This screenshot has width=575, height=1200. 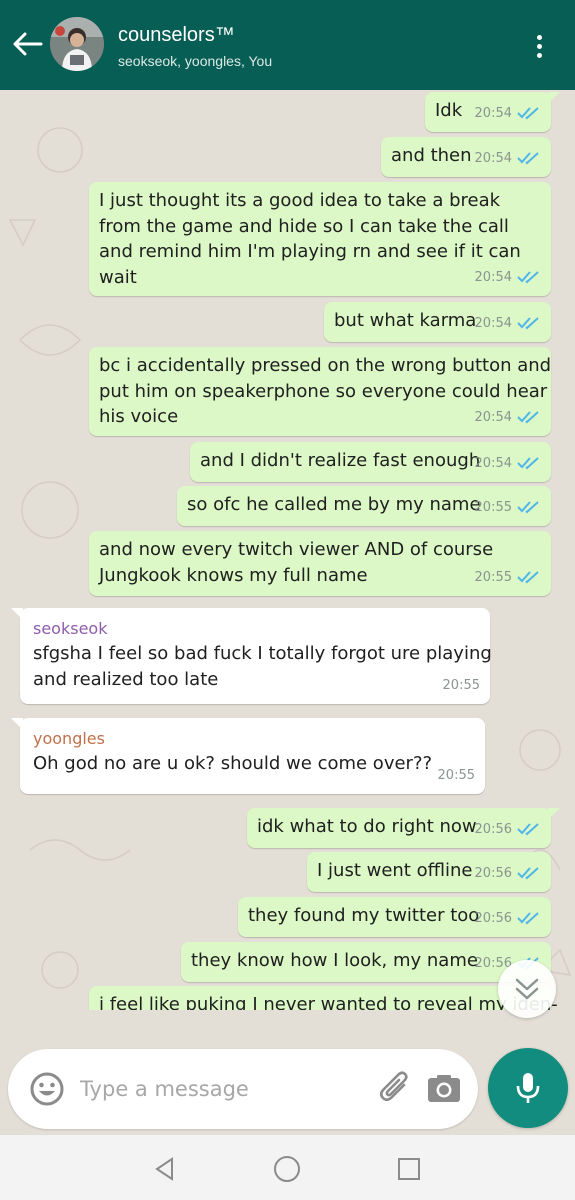 What do you see at coordinates (367, 826) in the screenshot?
I see `message-text: idk what to do right now` at bounding box center [367, 826].